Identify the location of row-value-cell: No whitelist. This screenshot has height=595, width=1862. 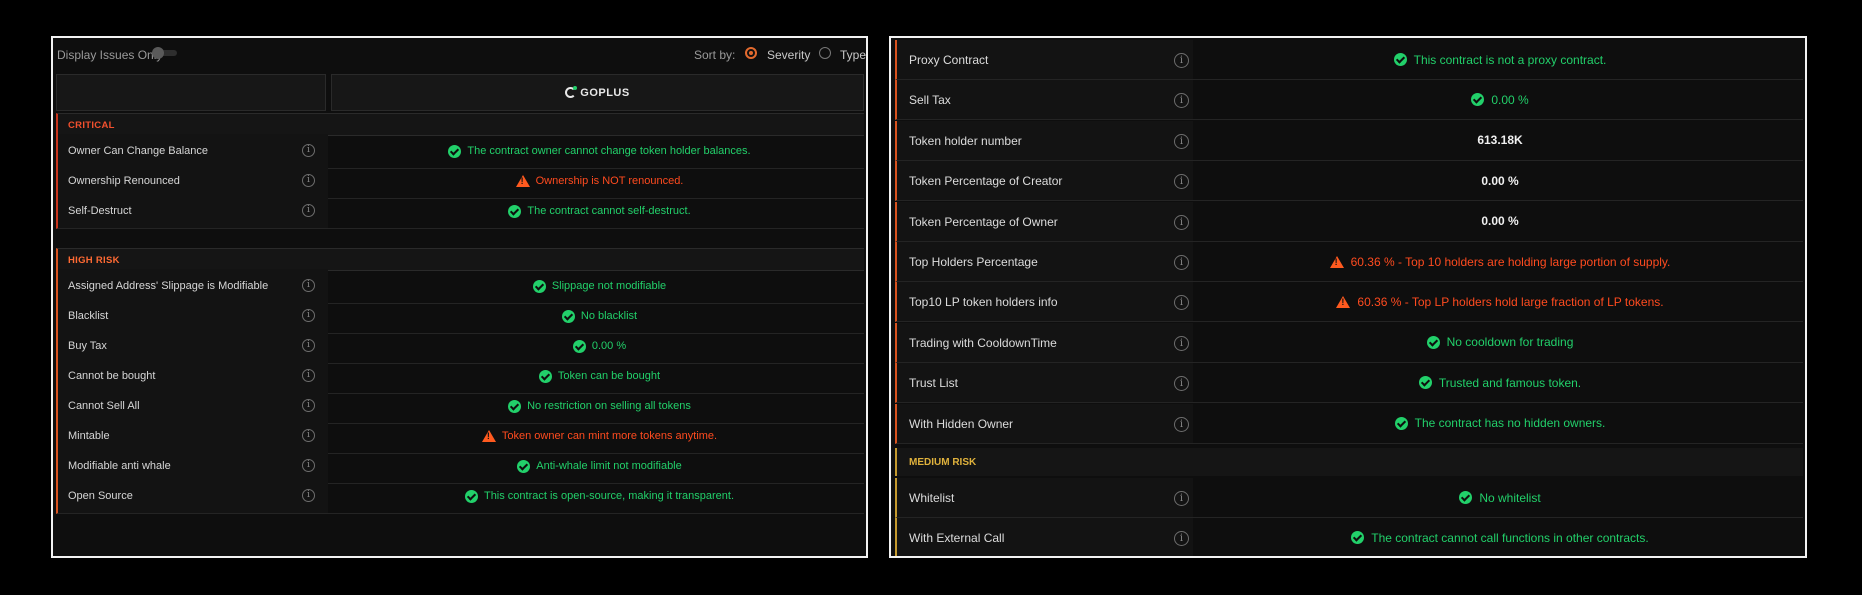
(1500, 497).